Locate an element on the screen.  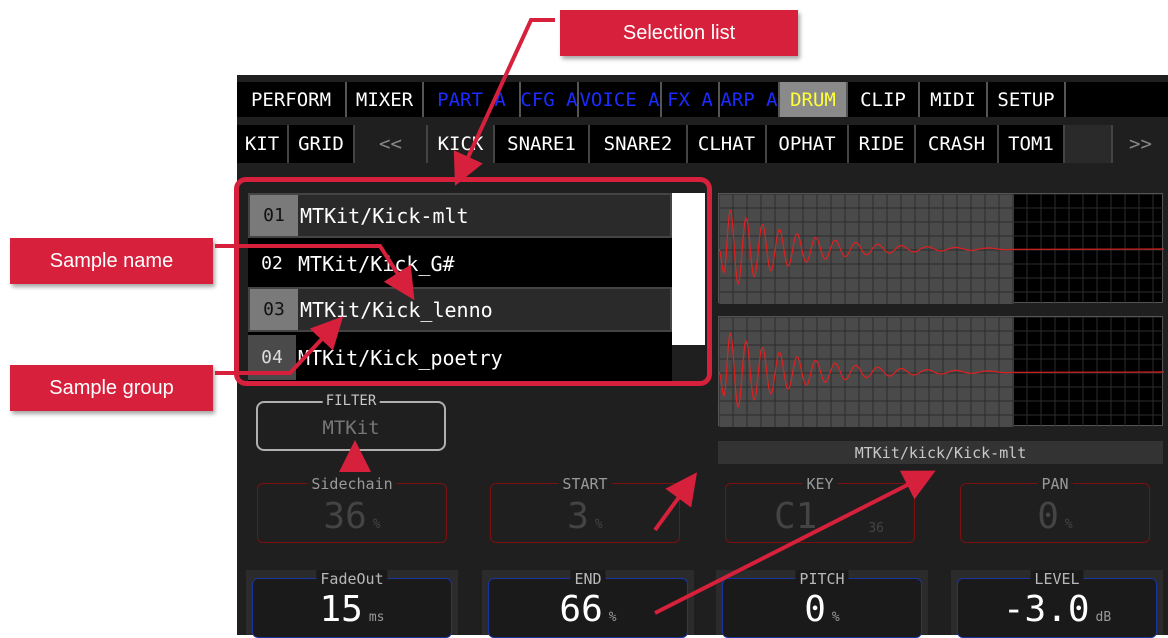
arrow-selection-list is located at coordinates (504, 102).